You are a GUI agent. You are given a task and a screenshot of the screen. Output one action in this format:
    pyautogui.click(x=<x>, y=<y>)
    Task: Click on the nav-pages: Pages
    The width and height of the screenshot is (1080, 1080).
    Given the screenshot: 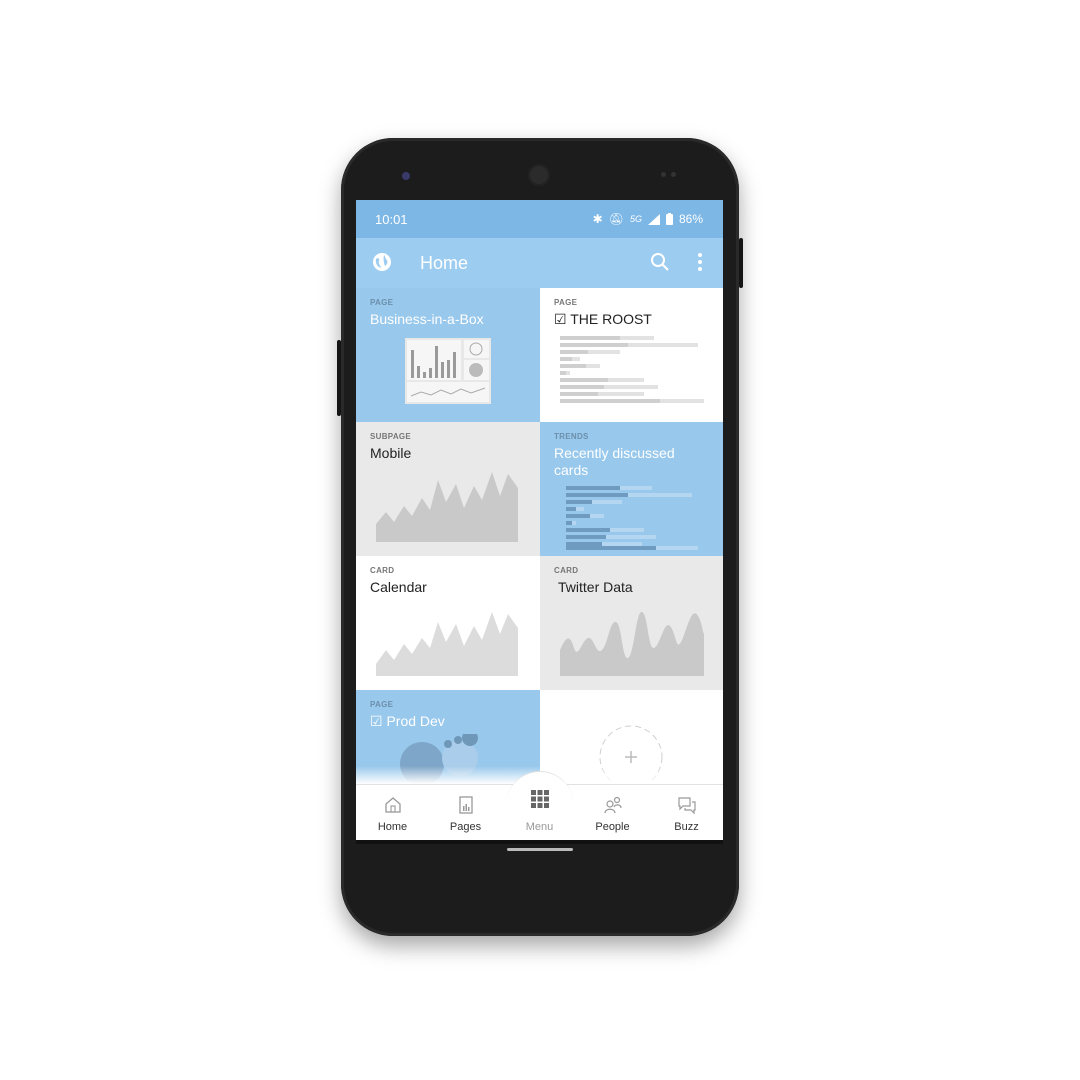 What is the action you would take?
    pyautogui.click(x=465, y=813)
    